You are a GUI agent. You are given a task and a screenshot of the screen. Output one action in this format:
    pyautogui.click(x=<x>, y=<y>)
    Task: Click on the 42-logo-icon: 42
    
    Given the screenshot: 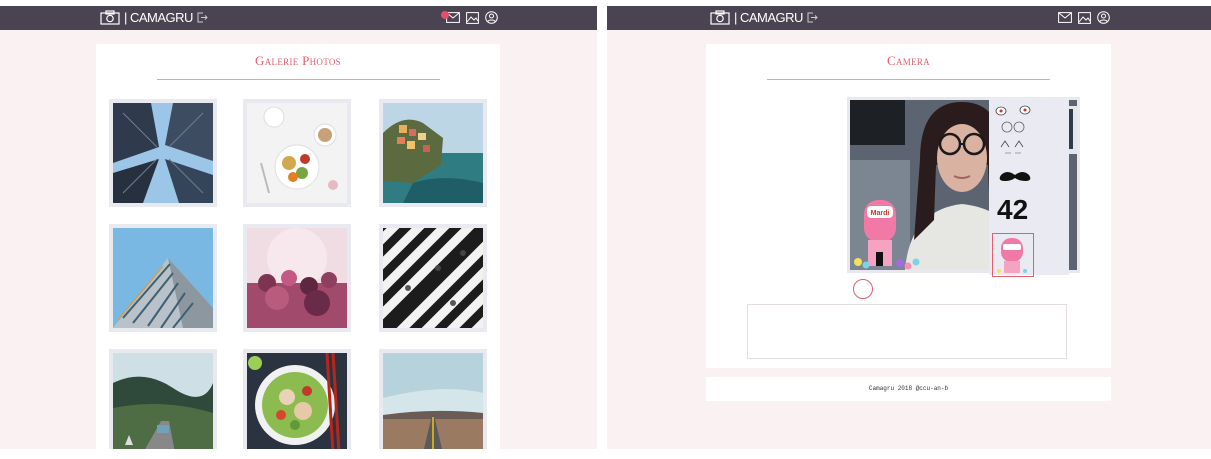 What is the action you would take?
    pyautogui.click(x=1012, y=209)
    